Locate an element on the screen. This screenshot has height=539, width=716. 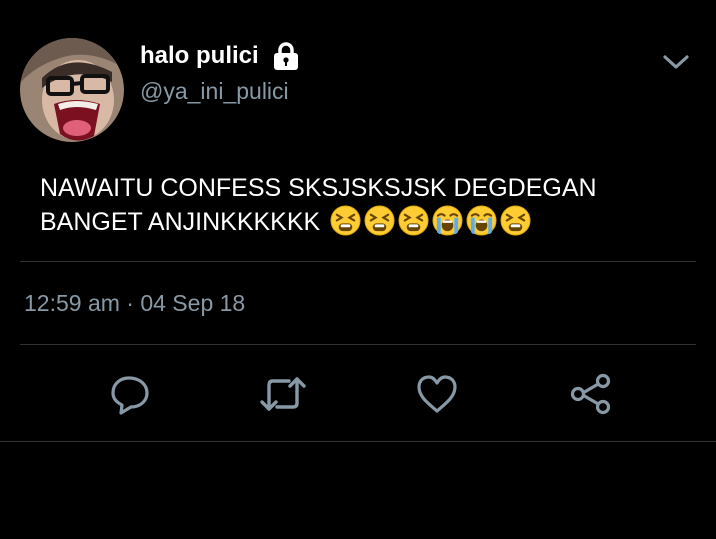
retweet-button is located at coordinates (283, 394).